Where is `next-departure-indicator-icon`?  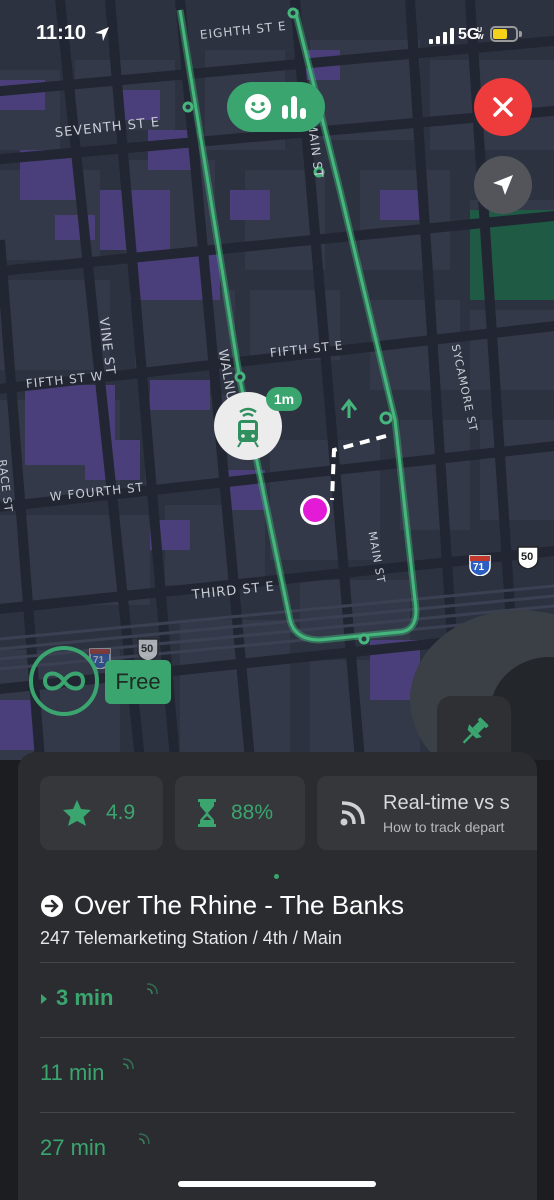 next-departure-indicator-icon is located at coordinates (44, 999).